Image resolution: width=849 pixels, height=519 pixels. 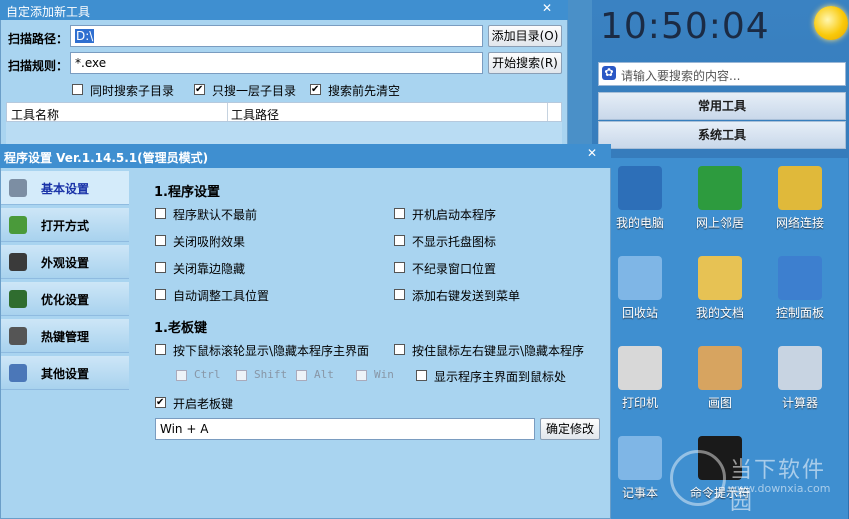 I want to click on optimize-icon, so click(x=18, y=299).